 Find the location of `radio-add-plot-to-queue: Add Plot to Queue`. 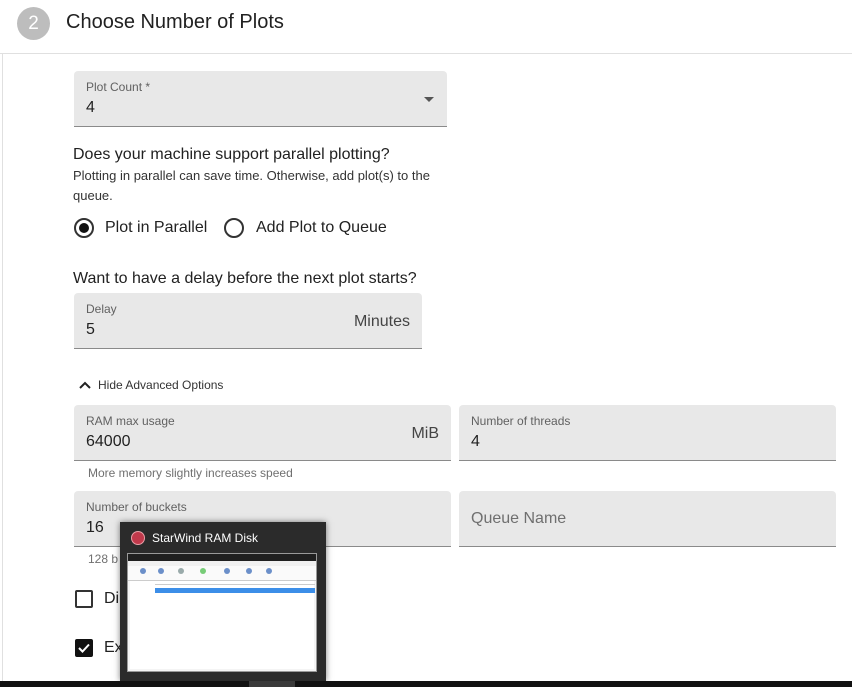

radio-add-plot-to-queue: Add Plot to Queue is located at coordinates (309, 228).